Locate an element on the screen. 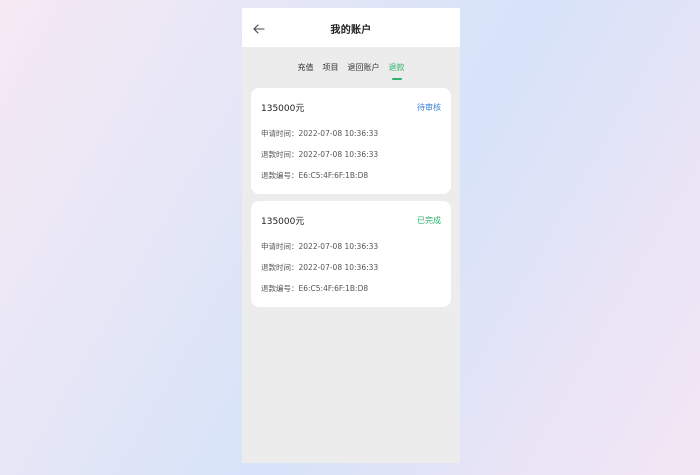 This screenshot has width=700, height=475. tab-bar: 充值 项目 退回账户 退款 is located at coordinates (351, 73).